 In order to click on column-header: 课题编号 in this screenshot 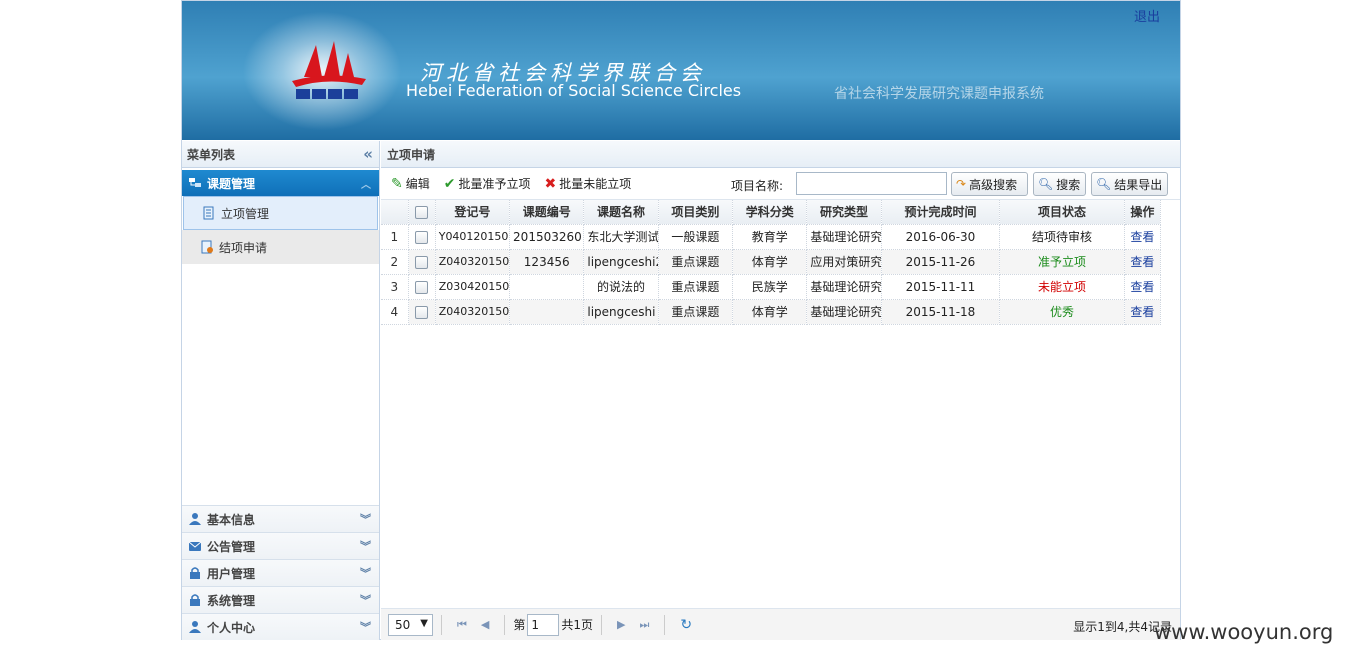, I will do `click(547, 212)`.